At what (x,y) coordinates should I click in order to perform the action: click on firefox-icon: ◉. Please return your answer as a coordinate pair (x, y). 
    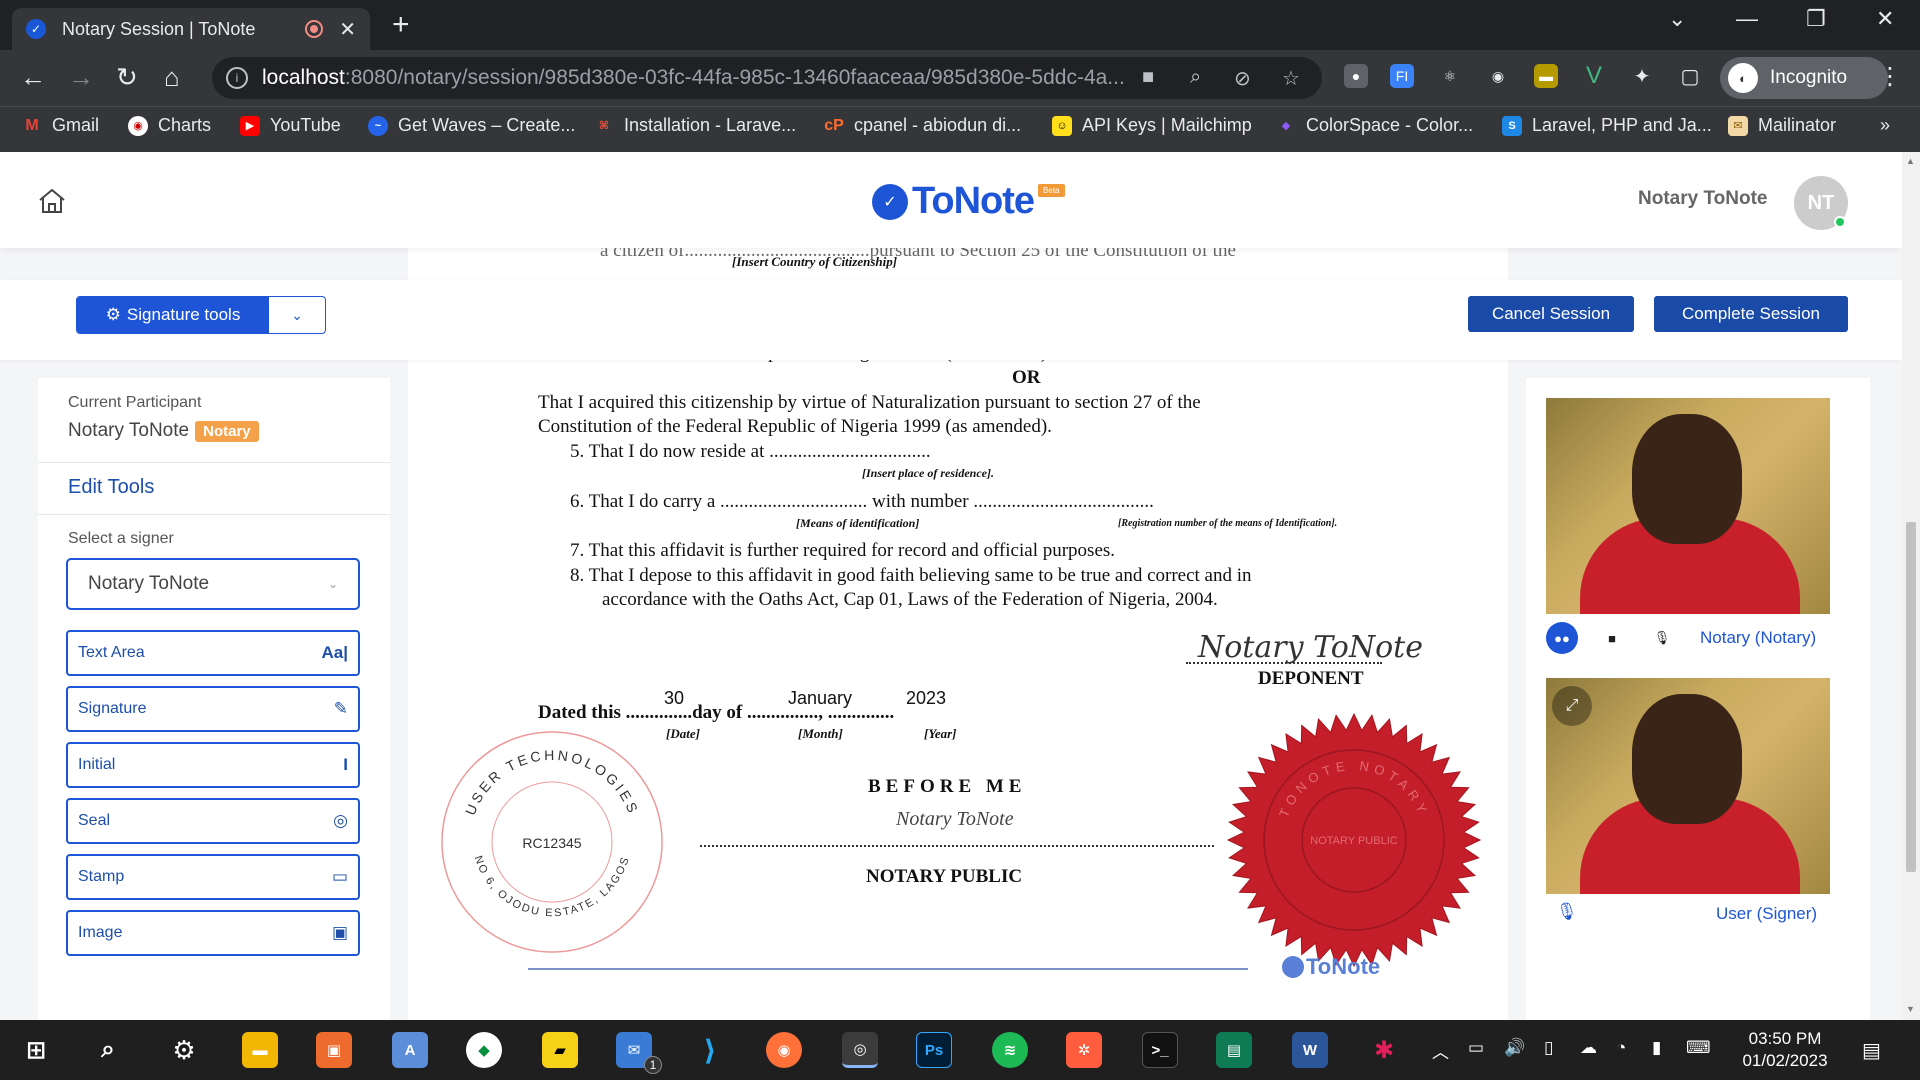
    Looking at the image, I should click on (784, 1050).